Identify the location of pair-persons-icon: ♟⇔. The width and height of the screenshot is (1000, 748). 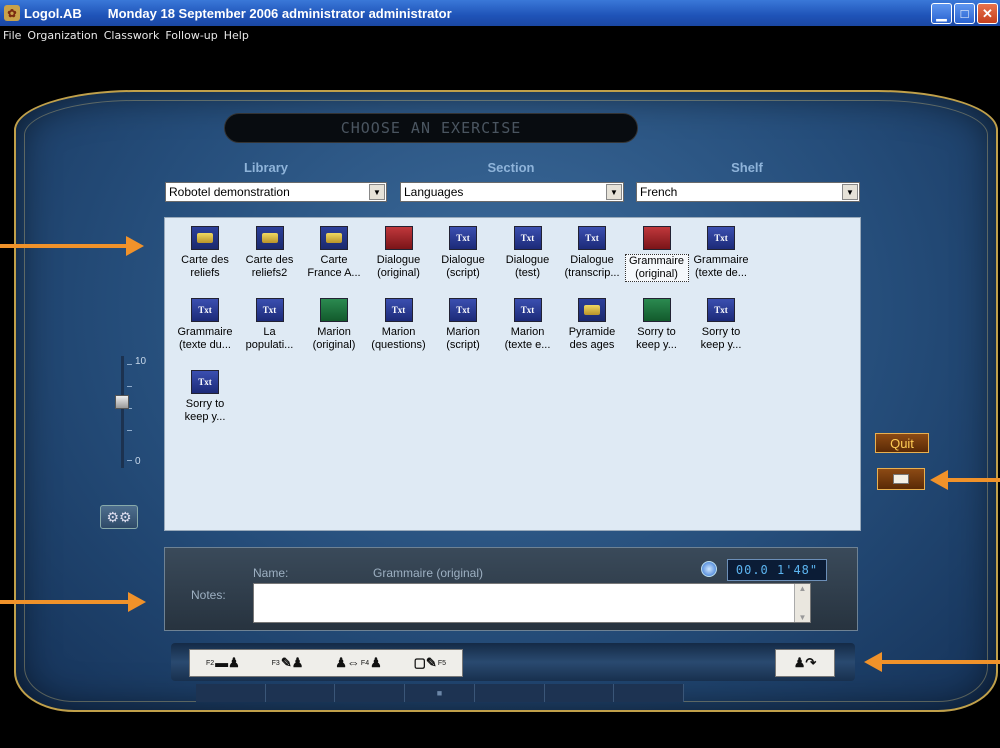
(347, 662).